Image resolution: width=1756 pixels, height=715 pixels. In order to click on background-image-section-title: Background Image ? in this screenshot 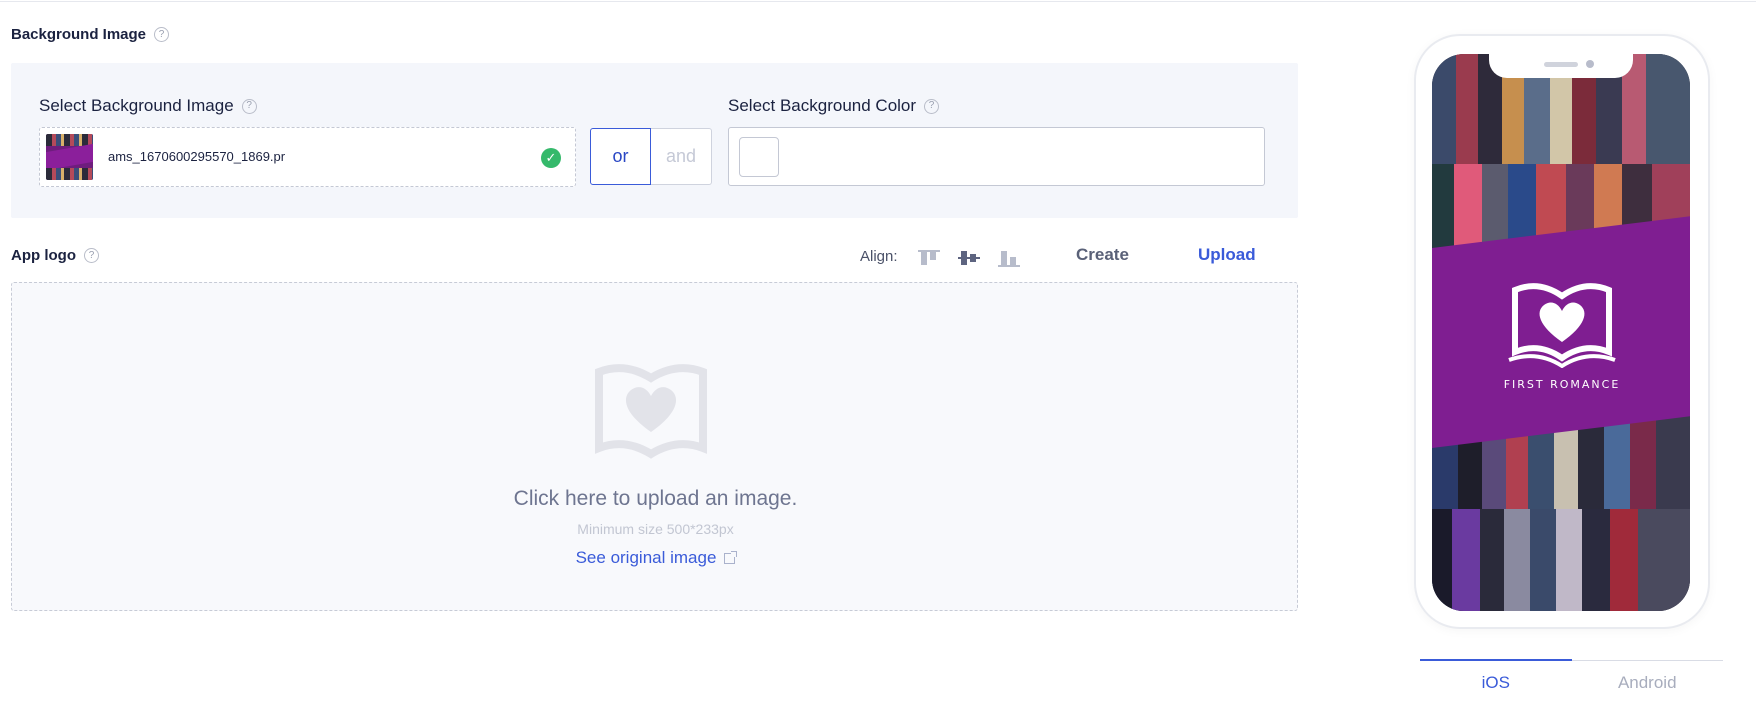, I will do `click(90, 34)`.